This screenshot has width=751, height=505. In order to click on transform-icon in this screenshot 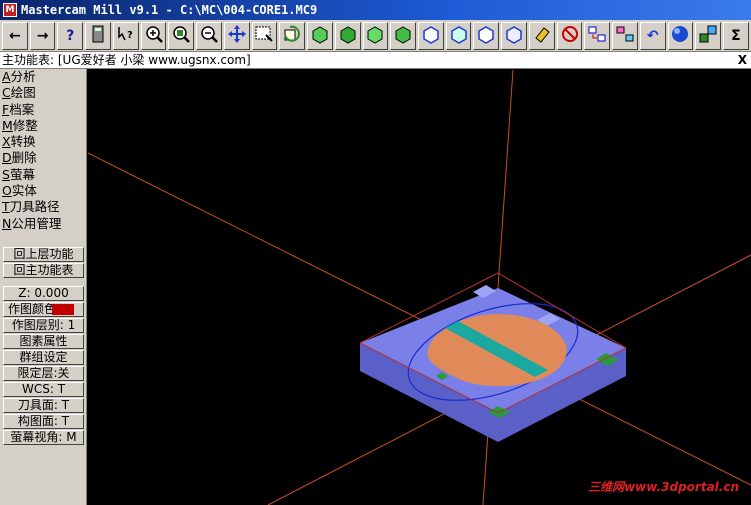, I will do `click(597, 36)`.